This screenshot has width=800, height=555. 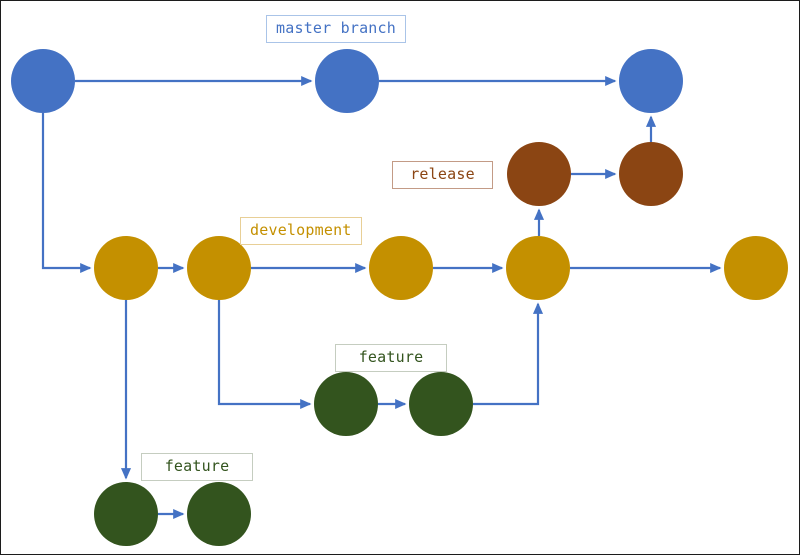 I want to click on branch-label-release: release, so click(x=442, y=175).